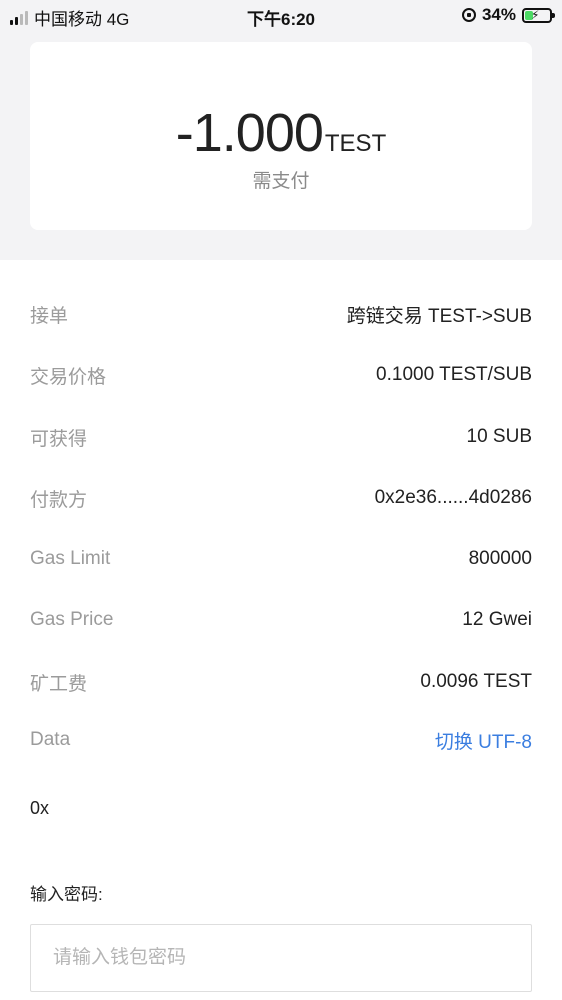 Image resolution: width=562 pixels, height=1000 pixels. What do you see at coordinates (281, 16) in the screenshot?
I see `status-bar: 中国移动 4G 下午6:20 34% ⚡` at bounding box center [281, 16].